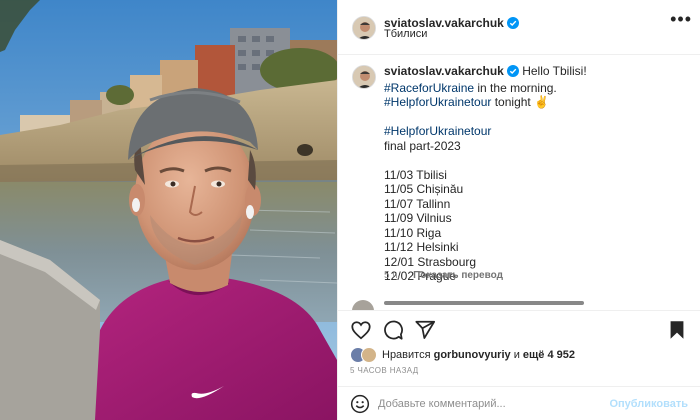  Describe the element at coordinates (384, 370) in the screenshot. I see `post-timestamp: 5 ЧАСОВ НАЗАД` at that location.